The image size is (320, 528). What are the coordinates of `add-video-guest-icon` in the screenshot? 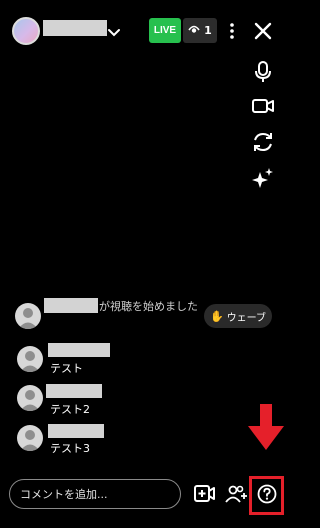 It's located at (205, 496).